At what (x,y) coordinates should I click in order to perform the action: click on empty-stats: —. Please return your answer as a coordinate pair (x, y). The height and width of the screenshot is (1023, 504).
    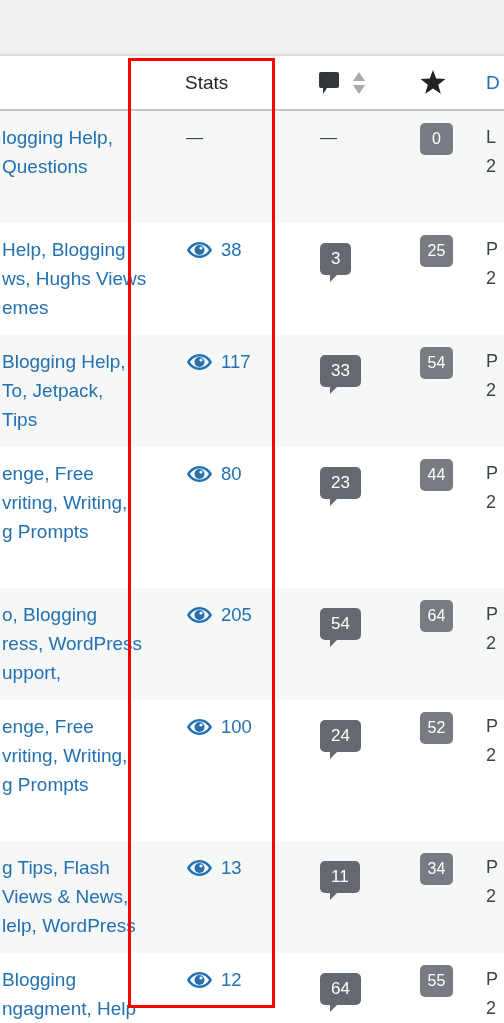
    Looking at the image, I should click on (194, 138).